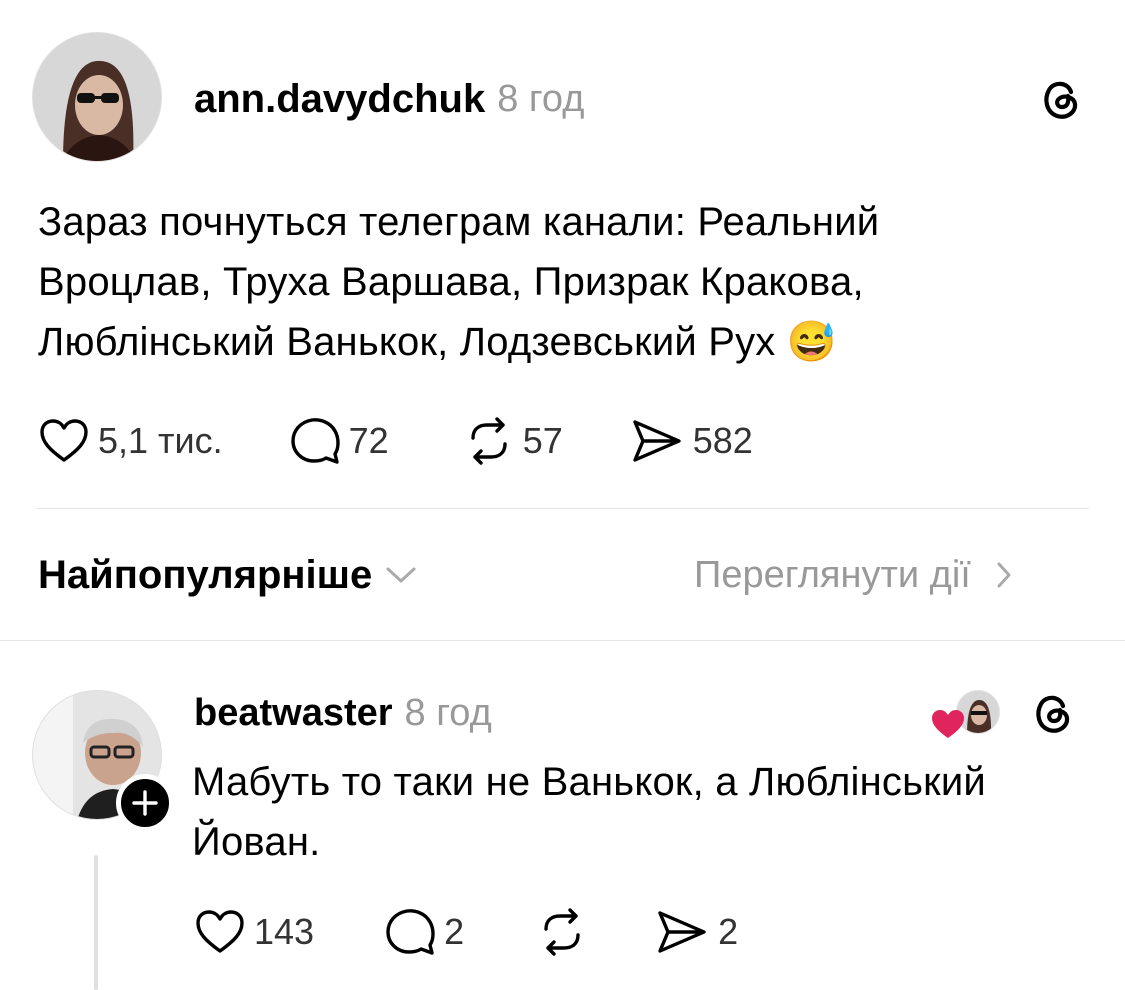 This screenshot has height=990, width=1125. Describe the element at coordinates (562, 640) in the screenshot. I see `section-divider` at that location.